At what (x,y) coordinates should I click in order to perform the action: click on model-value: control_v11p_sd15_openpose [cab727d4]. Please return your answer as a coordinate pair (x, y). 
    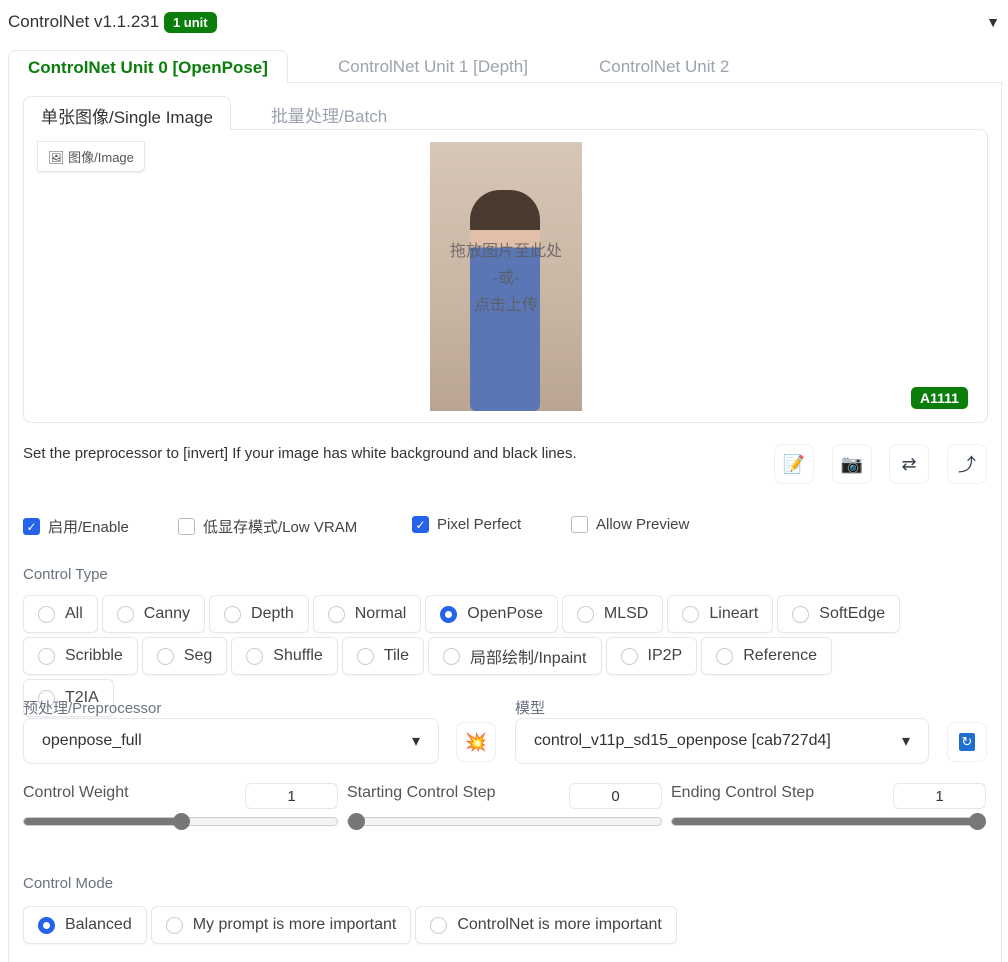
    Looking at the image, I should click on (682, 740).